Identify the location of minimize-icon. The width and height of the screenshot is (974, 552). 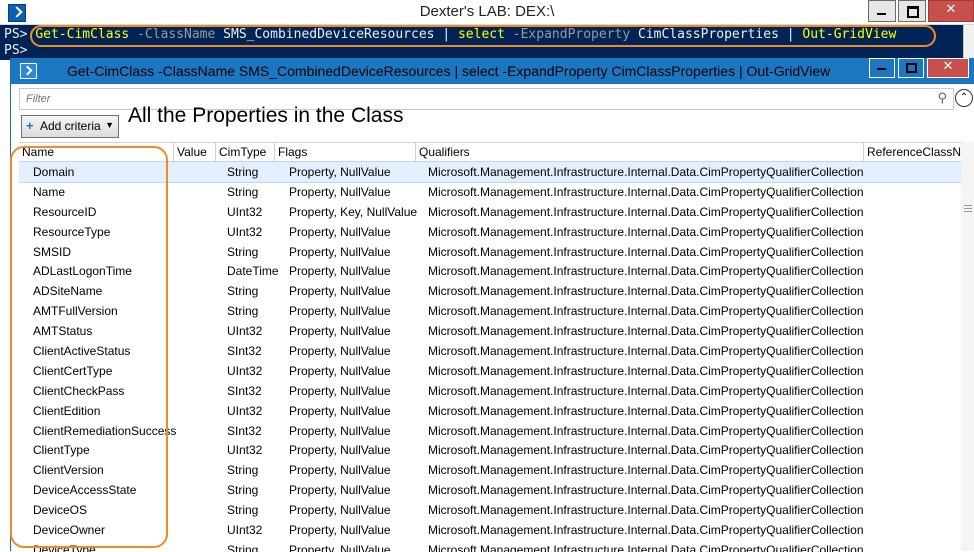
(881, 69).